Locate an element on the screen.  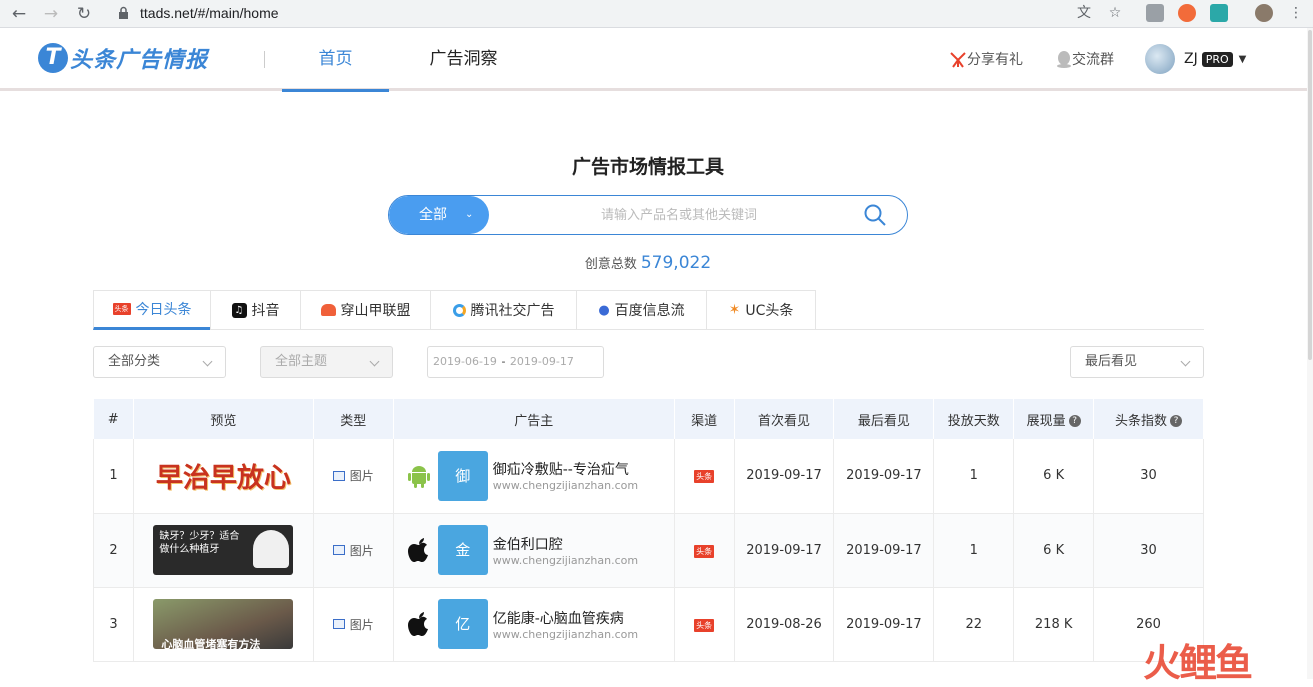
col-views: 展现量? is located at coordinates (1054, 419).